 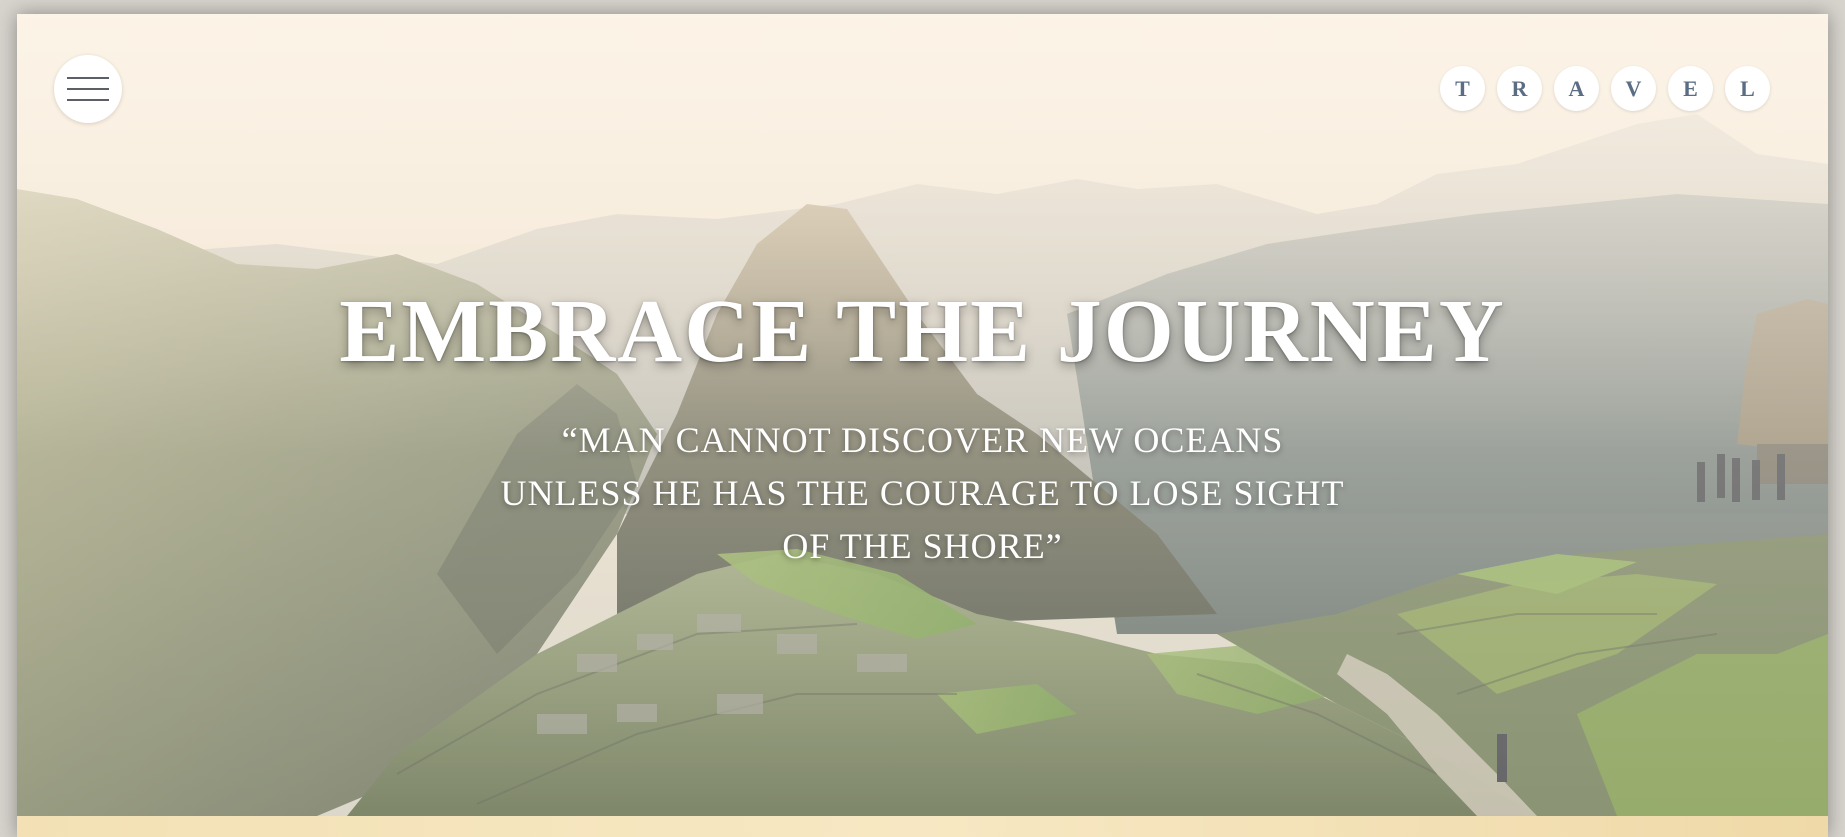 I want to click on quote-line: UNLESS HE HAS THE COURAGE TO LOSE SIGHT, so click(x=922, y=493).